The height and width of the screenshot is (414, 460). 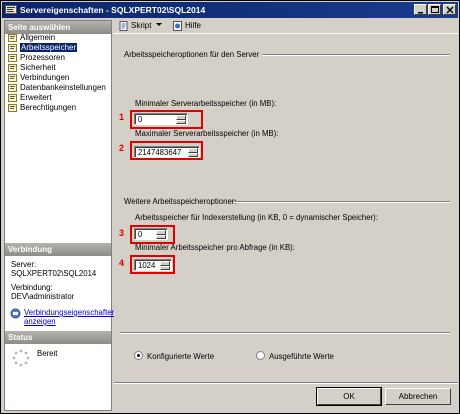 What do you see at coordinates (285, 26) in the screenshot?
I see `toolbar: Skript Hilfe` at bounding box center [285, 26].